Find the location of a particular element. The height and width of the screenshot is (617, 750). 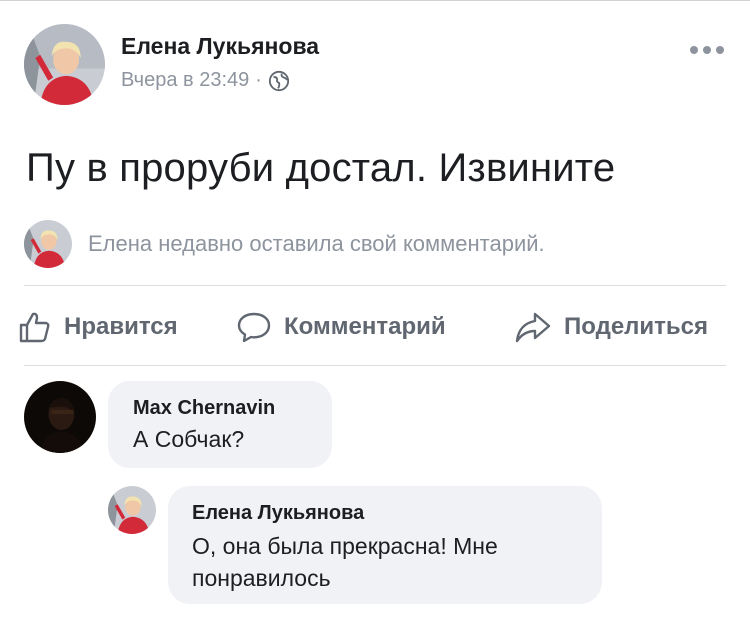

more-options-icon is located at coordinates (707, 50).